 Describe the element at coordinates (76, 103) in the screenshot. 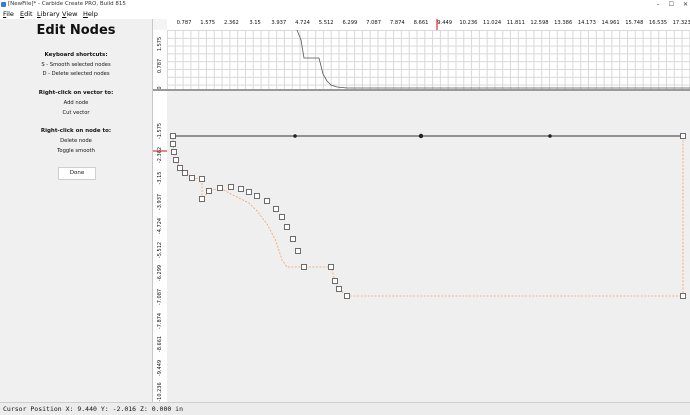

I see `vector-add-node: Add node` at that location.